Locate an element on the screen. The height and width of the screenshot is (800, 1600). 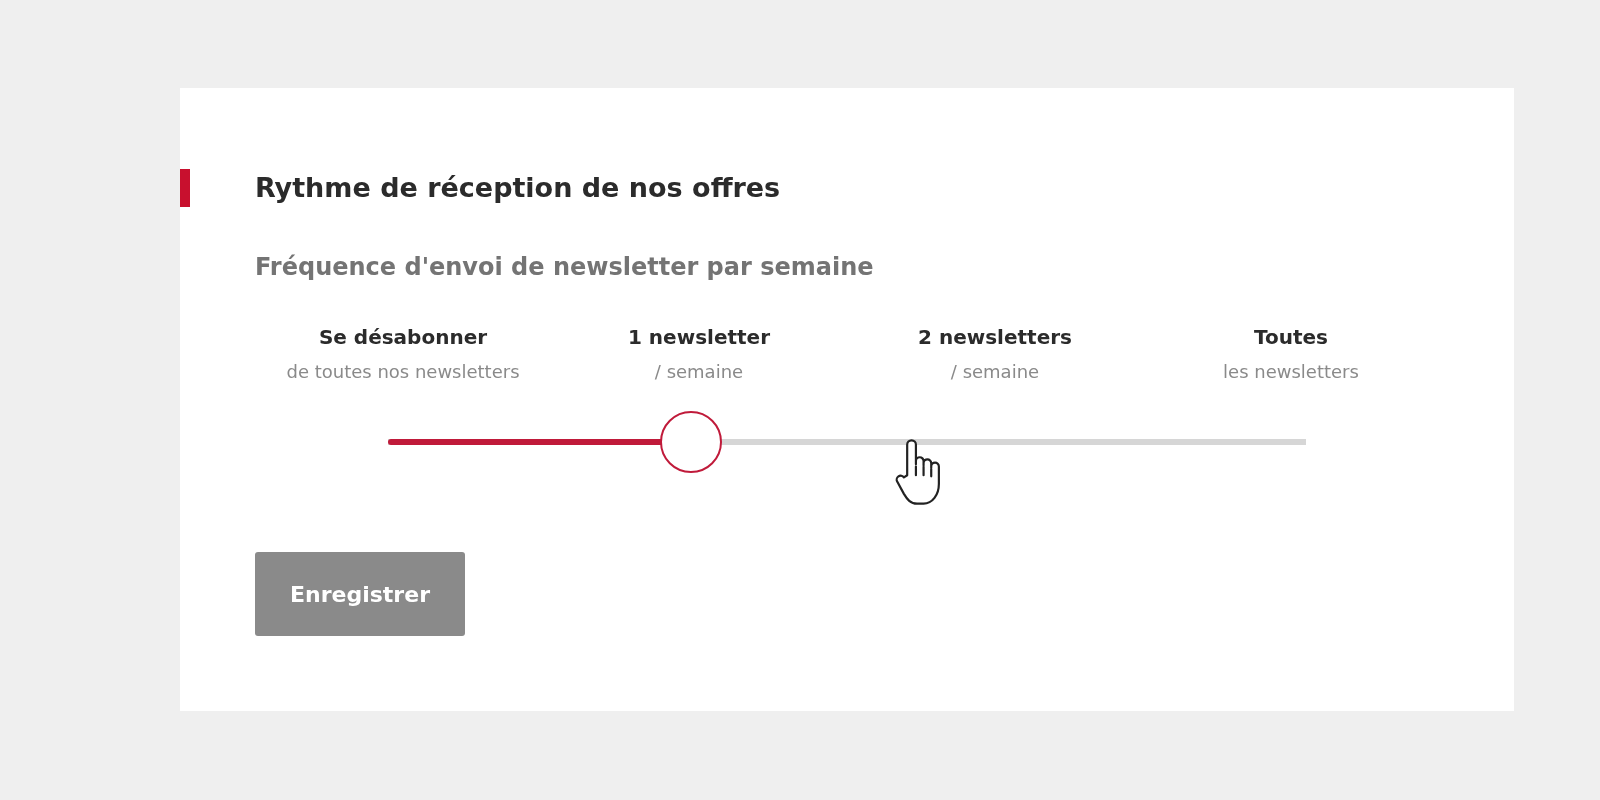
option-label: 2 newsletters is located at coordinates (995, 337).